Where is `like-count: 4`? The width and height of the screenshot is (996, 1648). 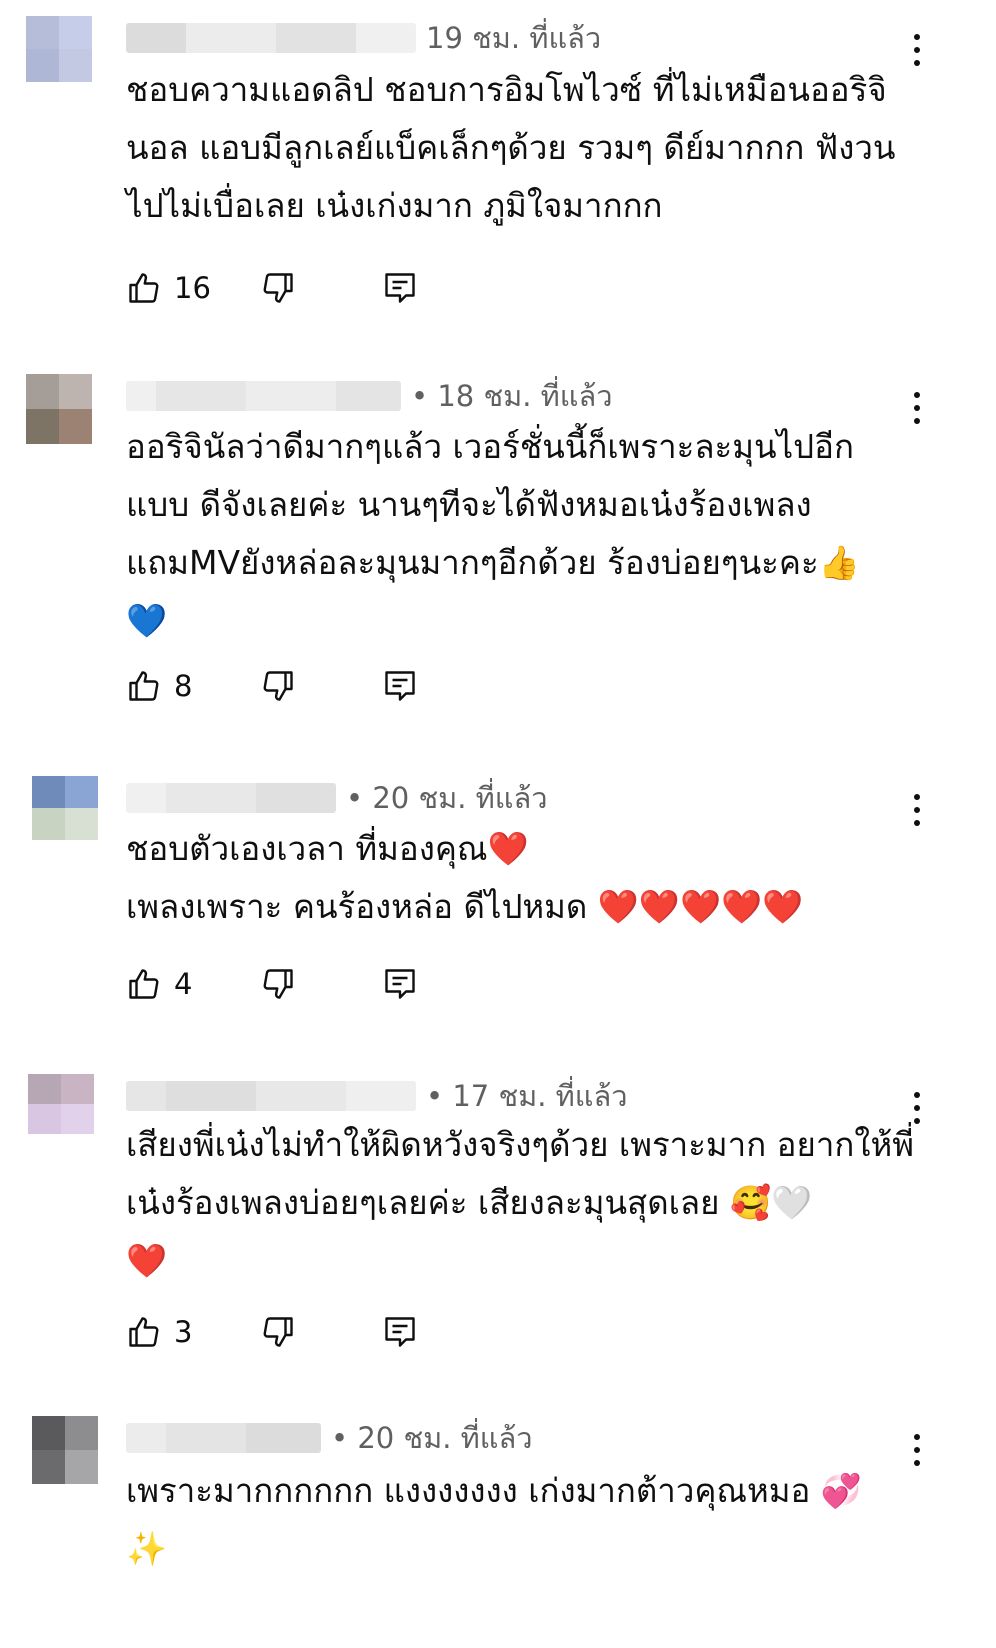 like-count: 4 is located at coordinates (183, 984).